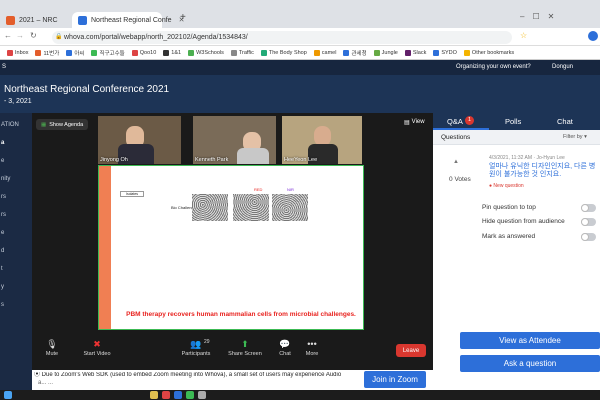 Image resolution: width=600 pixels, height=400 pixels. What do you see at coordinates (588, 208) in the screenshot?
I see `pin-toggle` at bounding box center [588, 208].